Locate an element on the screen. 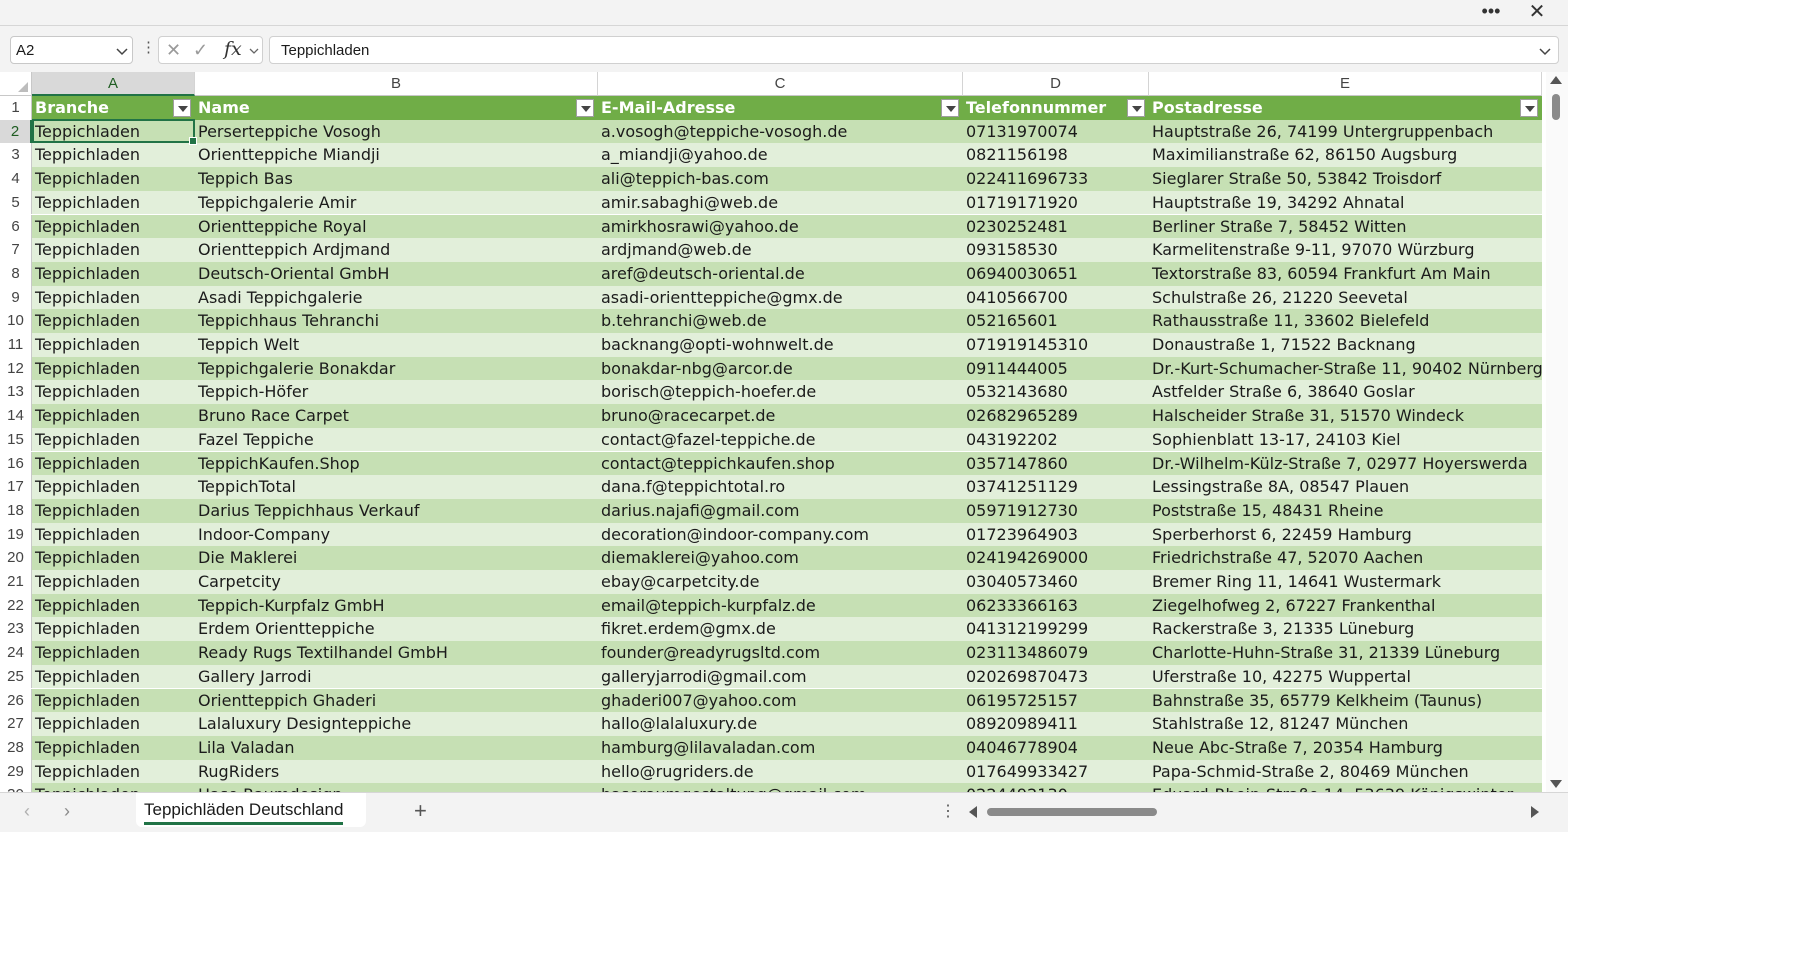 This screenshot has height=956, width=1800. cell-email: contact@fazel-teppiche.de is located at coordinates (780, 440).